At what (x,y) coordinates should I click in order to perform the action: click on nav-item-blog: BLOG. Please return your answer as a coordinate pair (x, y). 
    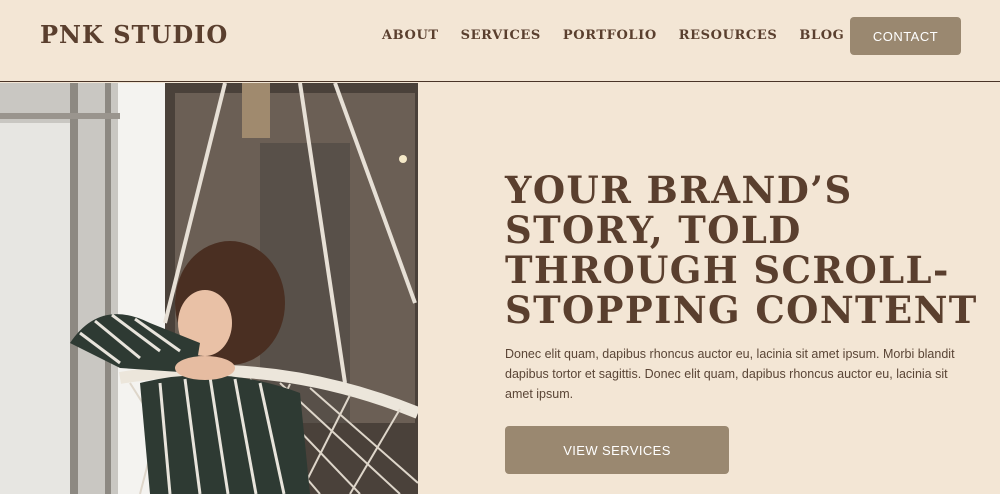
    Looking at the image, I should click on (821, 35).